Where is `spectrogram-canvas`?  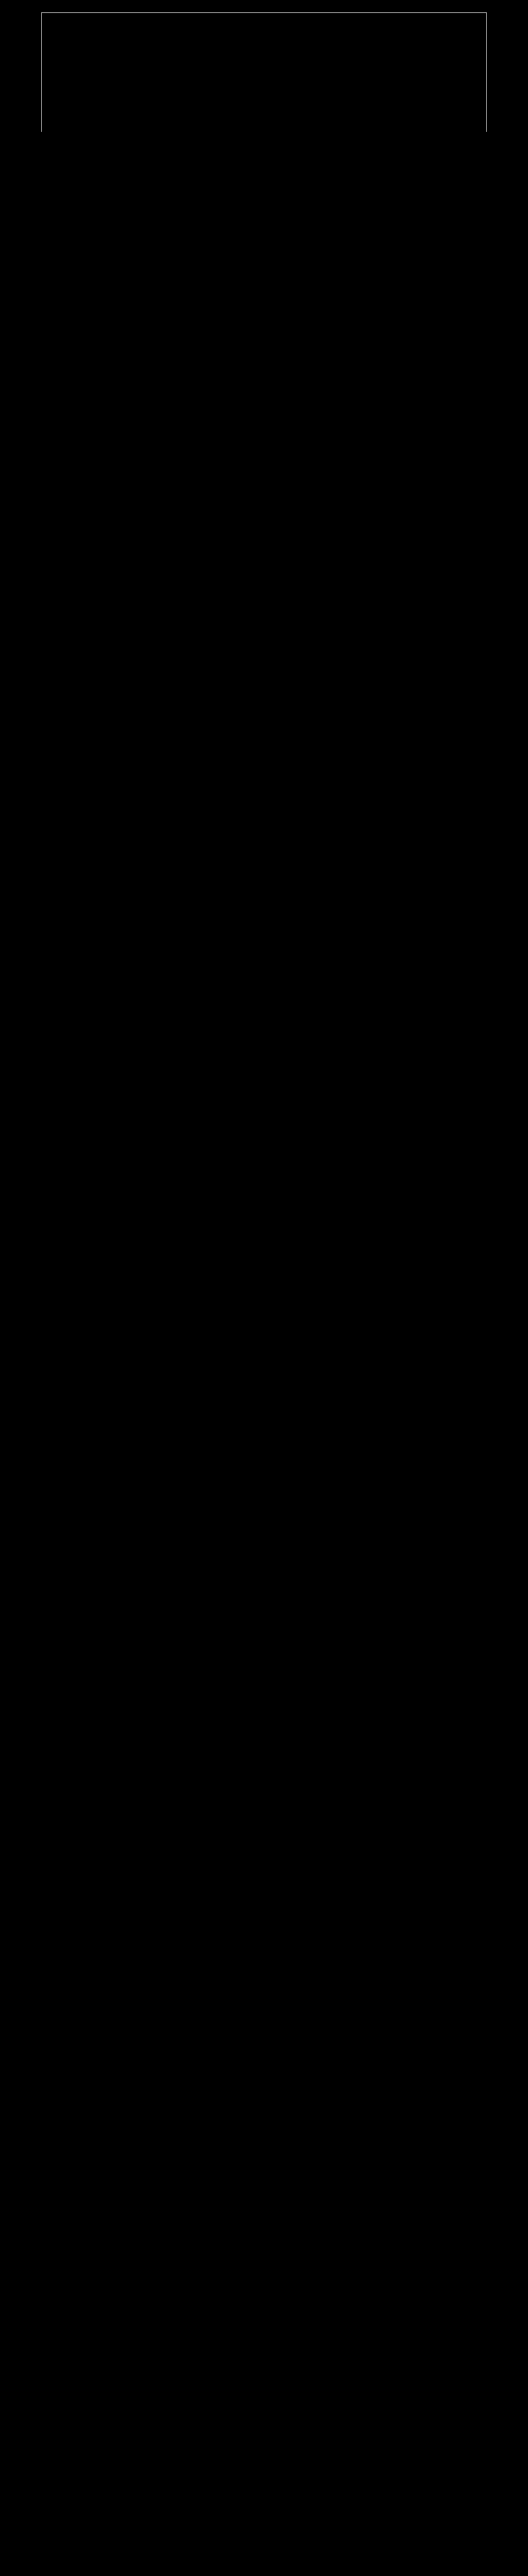
spectrogram-canvas is located at coordinates (264, 72).